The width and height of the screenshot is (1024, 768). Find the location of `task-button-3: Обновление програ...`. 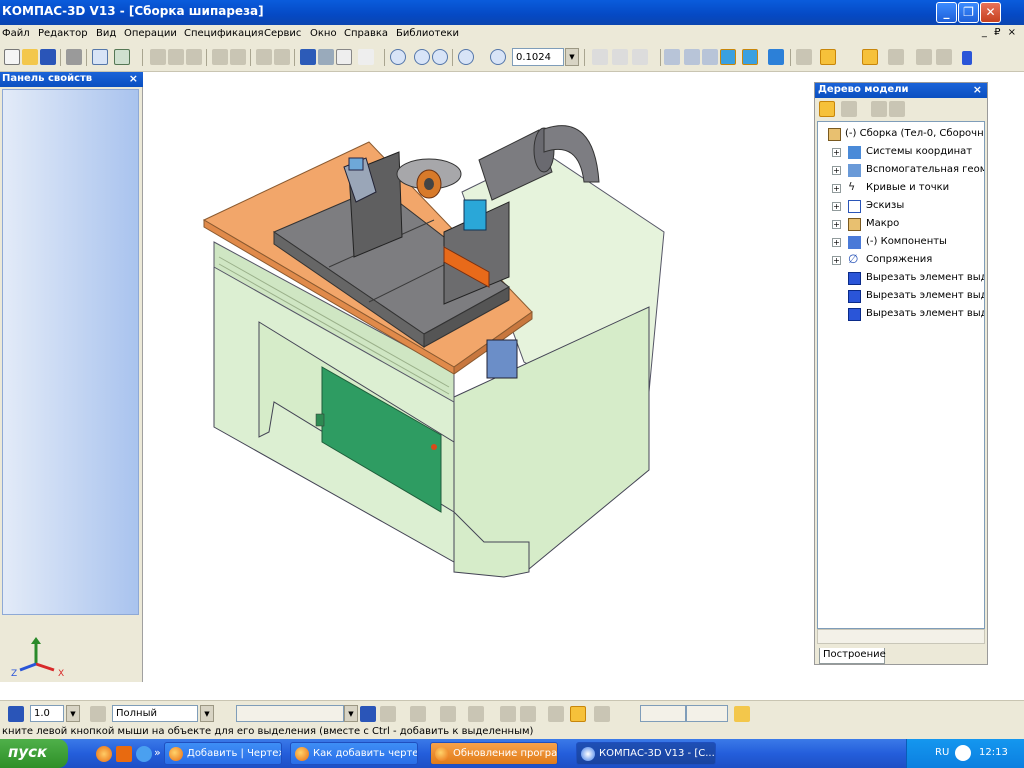

task-button-3: Обновление програ... is located at coordinates (494, 753).